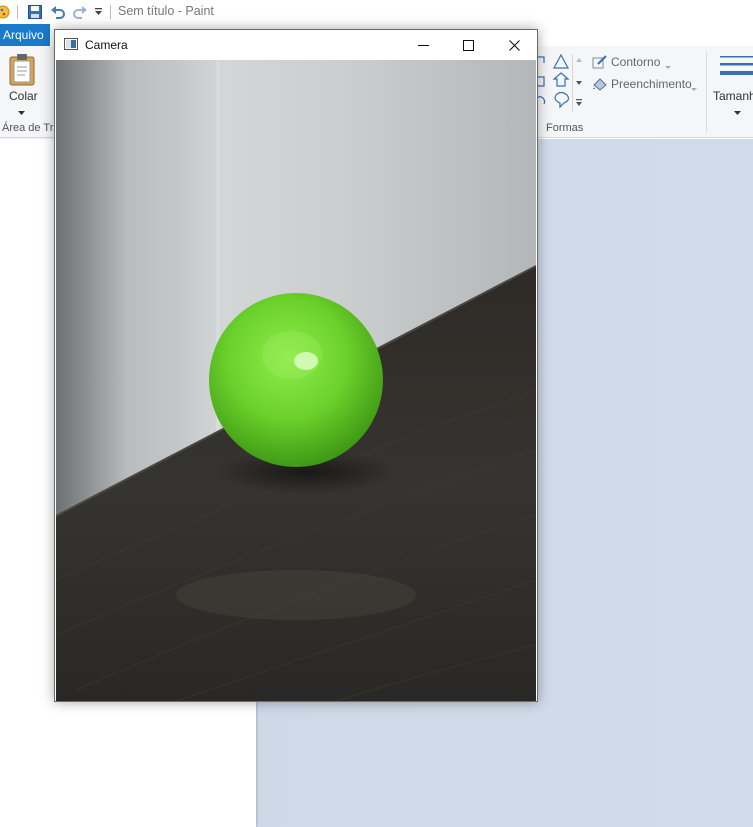 This screenshot has height=827, width=753. Describe the element at coordinates (166, 11) in the screenshot. I see `window-title: Sem título - Paint` at that location.